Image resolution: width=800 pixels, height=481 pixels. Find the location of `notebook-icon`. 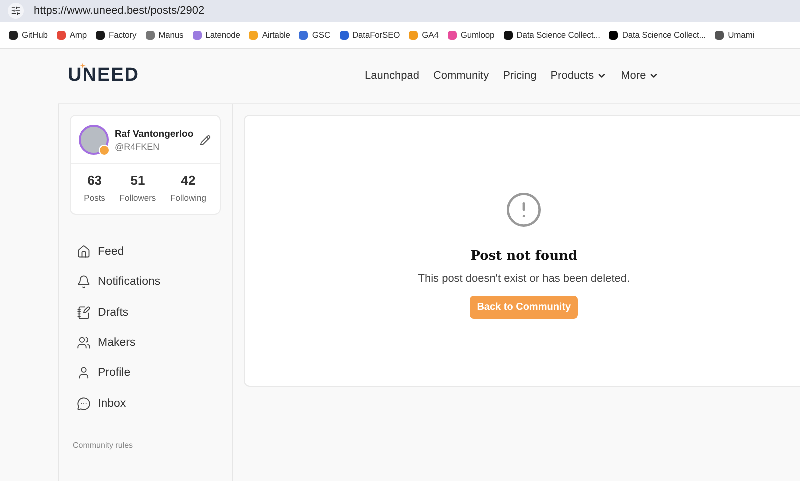

notebook-icon is located at coordinates (84, 313).